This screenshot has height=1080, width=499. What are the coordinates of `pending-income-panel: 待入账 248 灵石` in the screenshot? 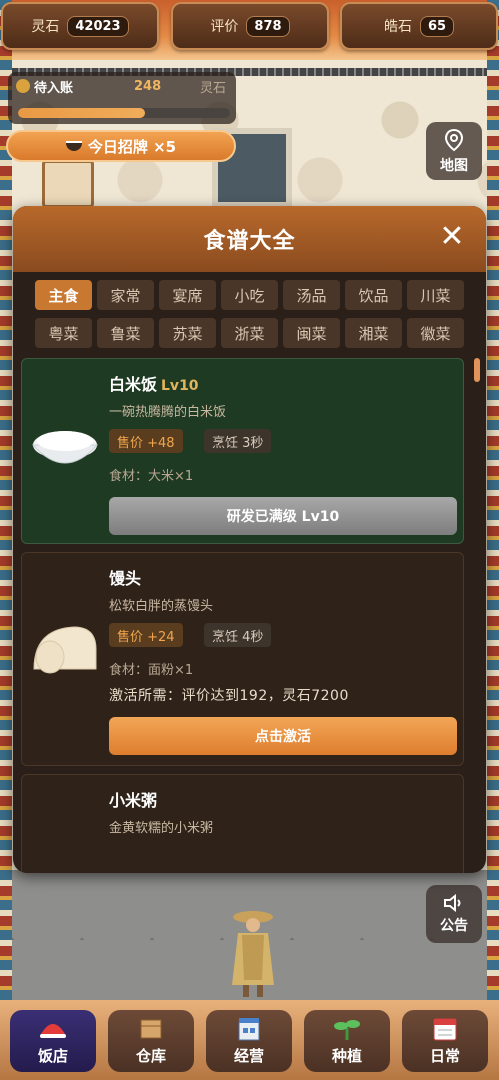 It's located at (122, 98).